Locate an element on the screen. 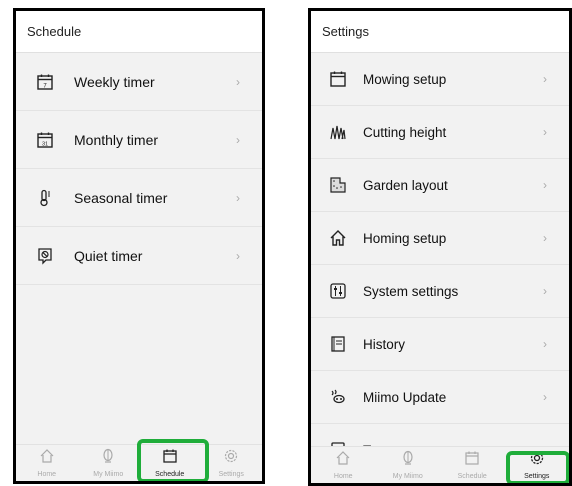 Image resolution: width=572 pixels, height=486 pixels. menu-item-seasonal-timer: Seasonal timer › is located at coordinates (139, 198).